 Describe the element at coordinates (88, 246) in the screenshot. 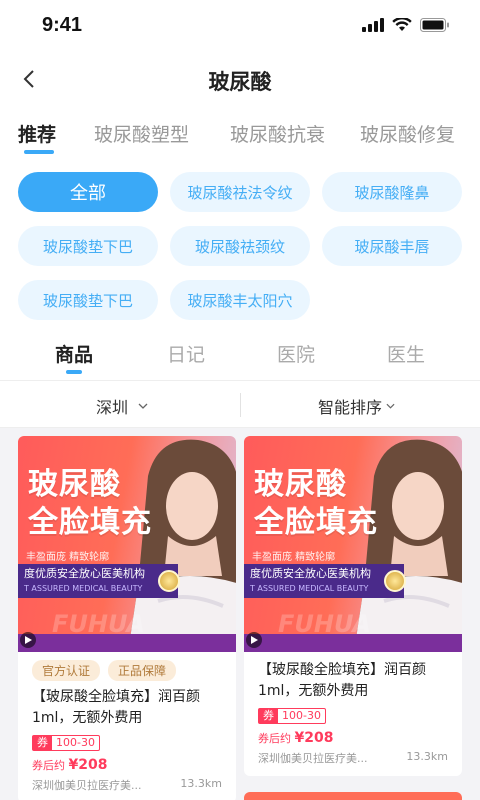

I see `chip-chin: 玻尿酸垫下巴` at that location.